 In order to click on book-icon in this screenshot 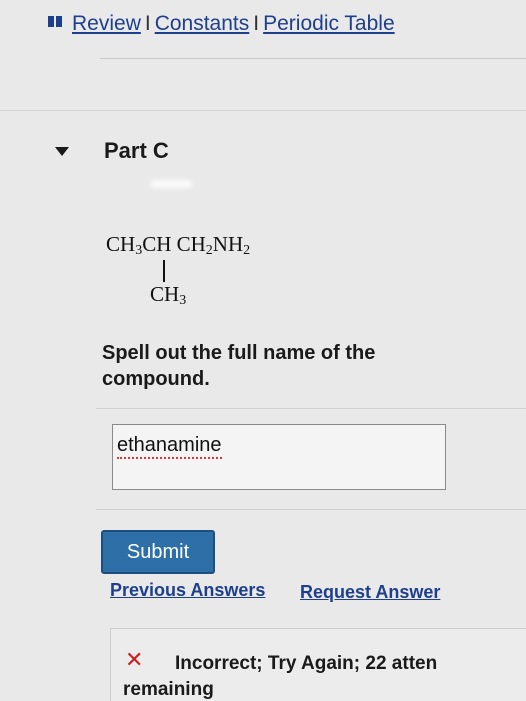, I will do `click(55, 21)`.